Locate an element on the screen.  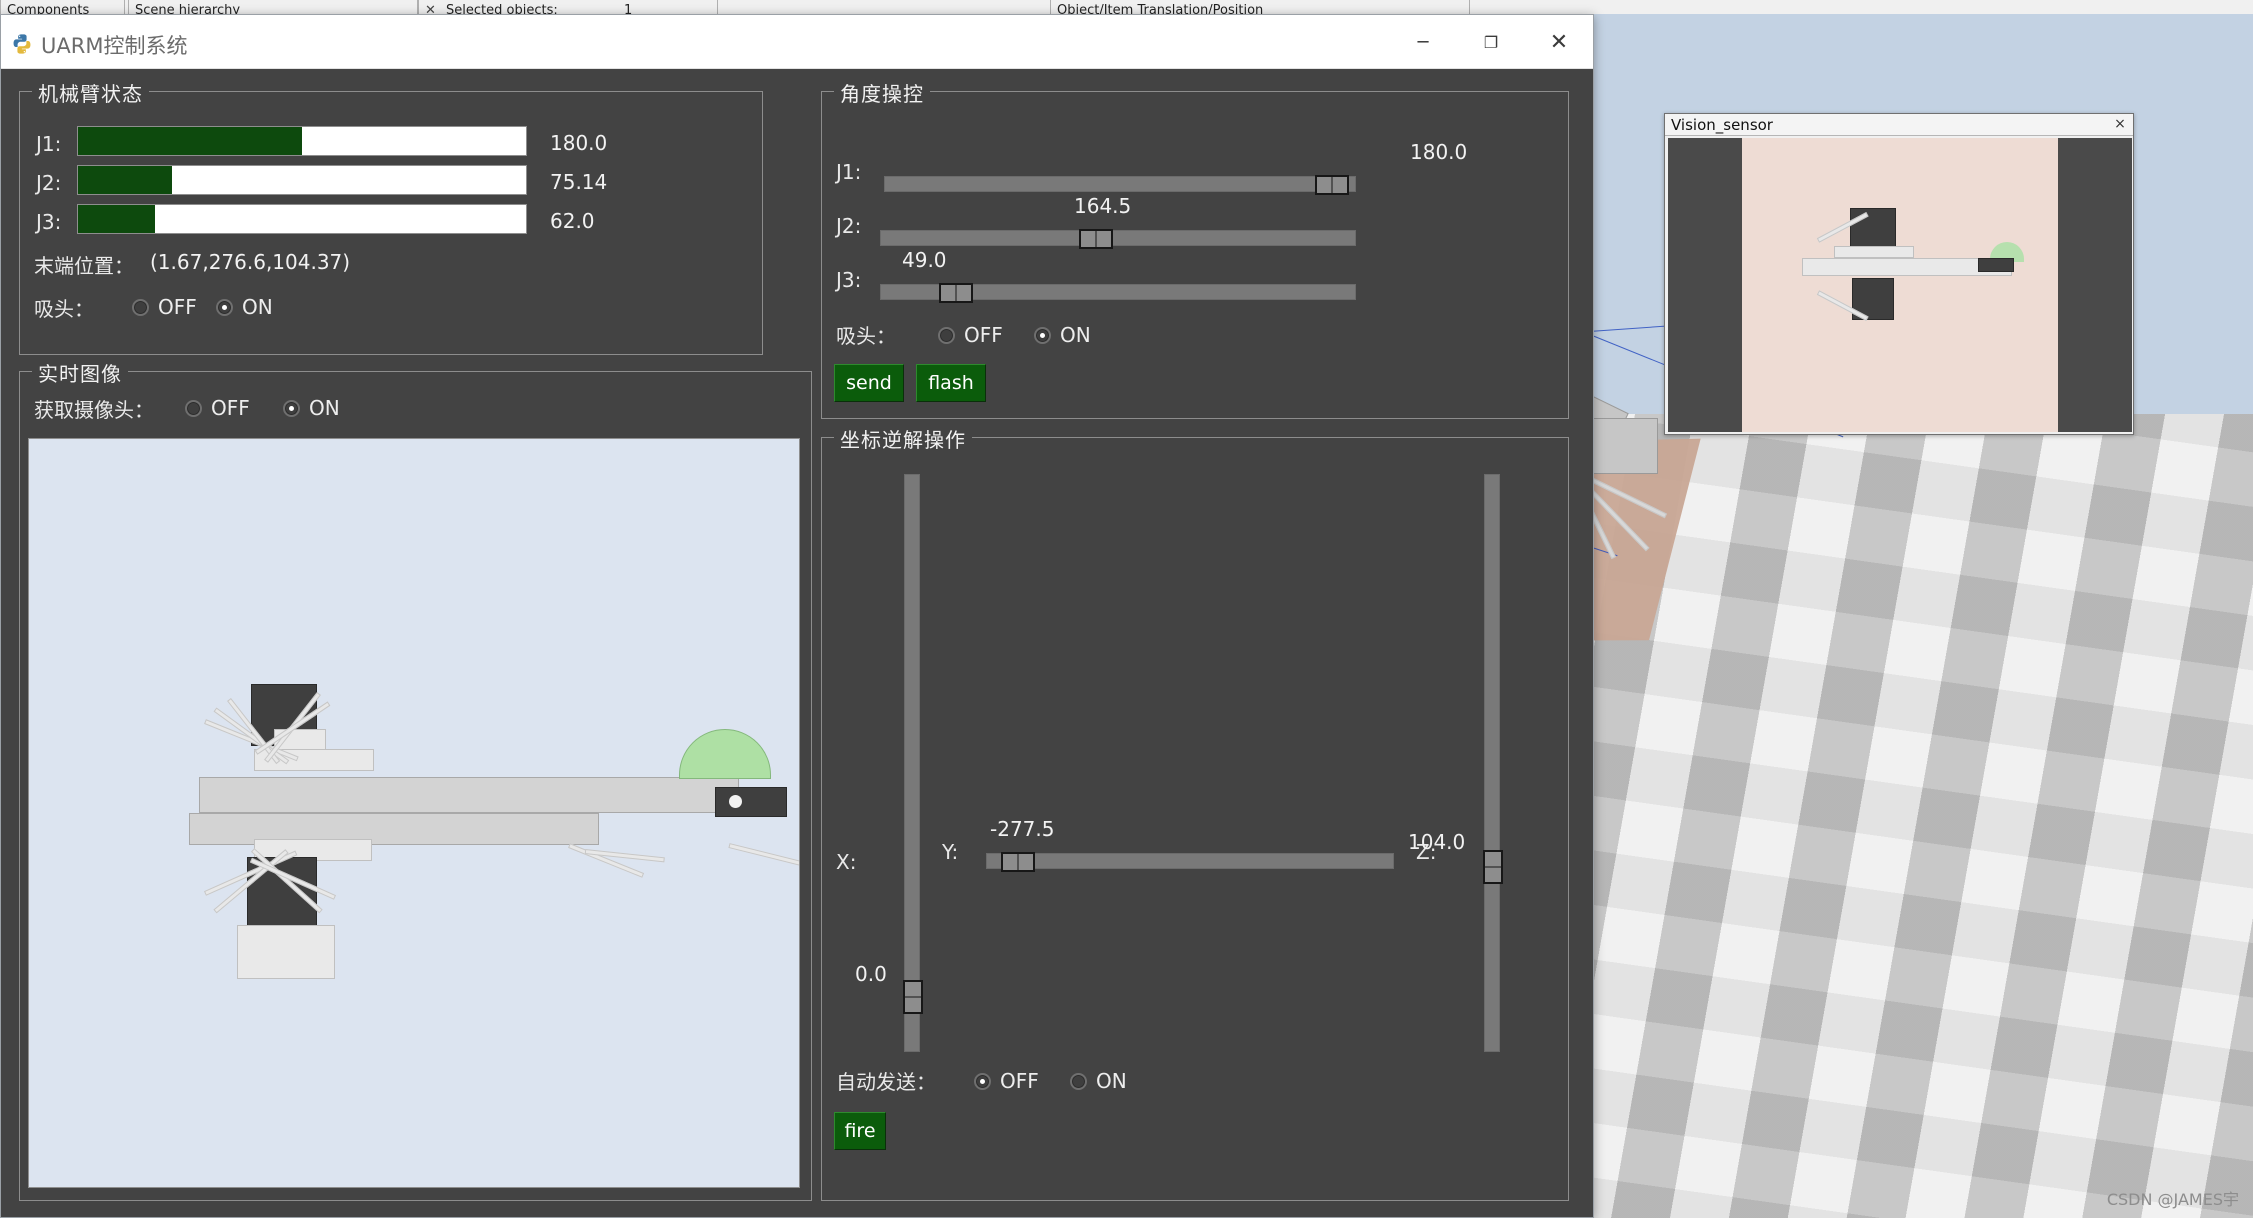
end-position-value: (1.67,276.6,104.37) is located at coordinates (250, 262).